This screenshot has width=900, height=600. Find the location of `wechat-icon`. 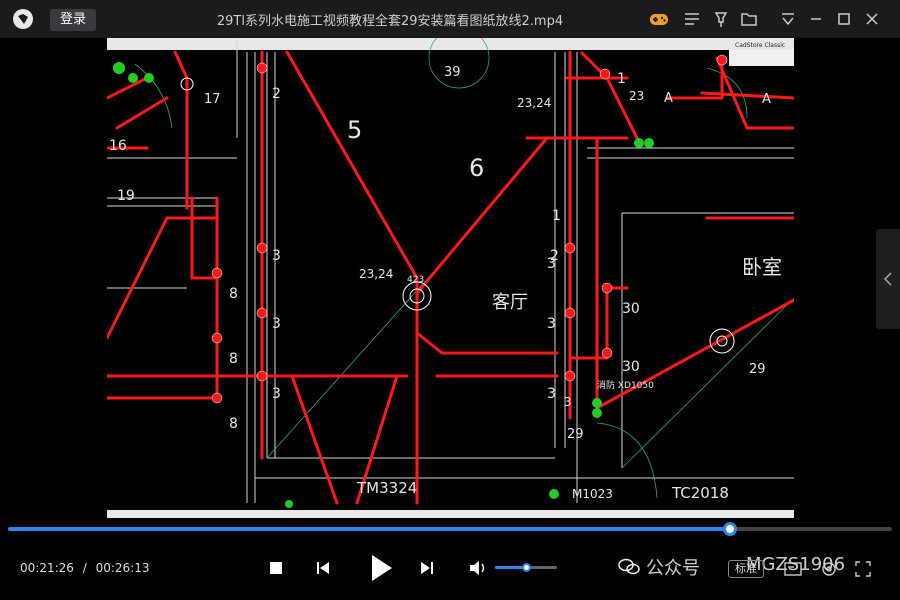

wechat-icon is located at coordinates (629, 566).